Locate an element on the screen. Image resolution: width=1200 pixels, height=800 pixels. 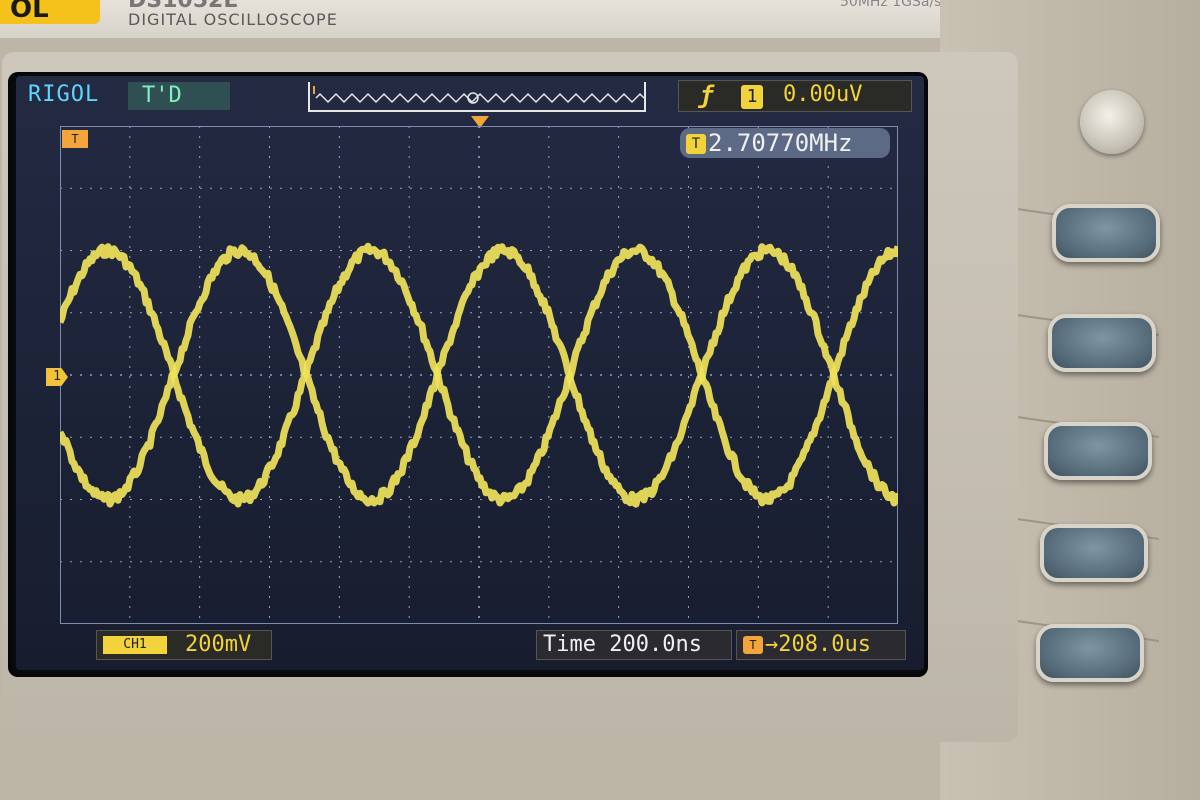
spec-text: 50MHz 1GSa/s is located at coordinates (891, 5).